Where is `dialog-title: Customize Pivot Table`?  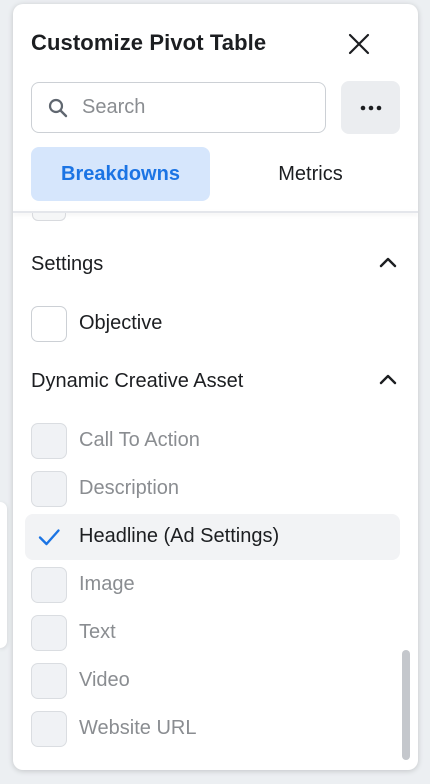 dialog-title: Customize Pivot Table is located at coordinates (149, 42).